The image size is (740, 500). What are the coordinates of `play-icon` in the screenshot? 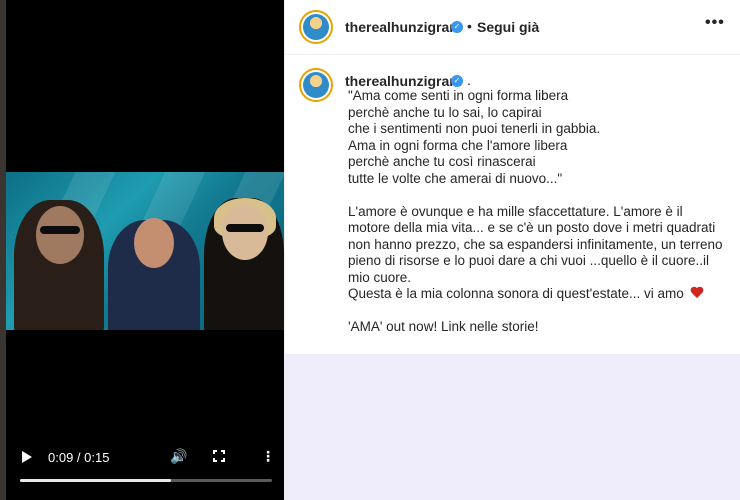 It's located at (27, 457).